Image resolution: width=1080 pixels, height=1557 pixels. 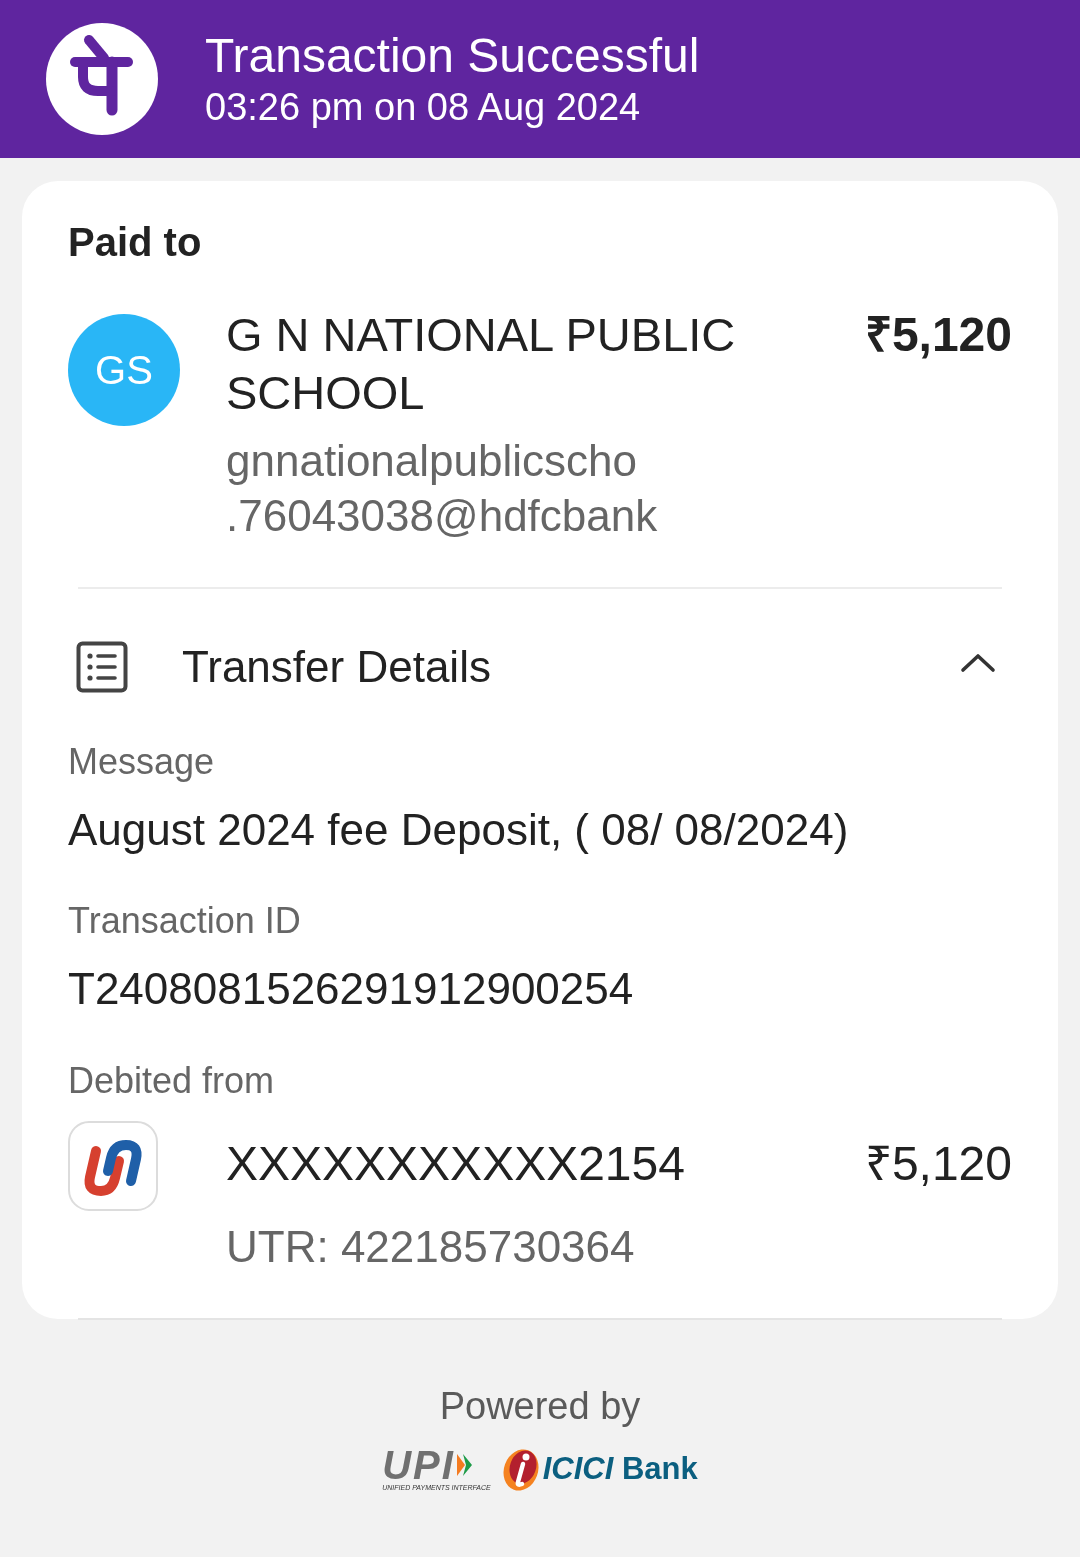 I want to click on payee-name: G N NATIONAL PUBLIC SCHOOL, so click(x=481, y=364).